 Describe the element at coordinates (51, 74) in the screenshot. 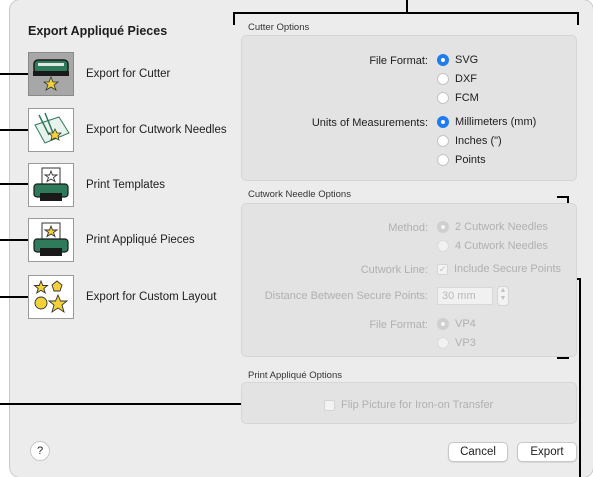

I see `cutter-icon` at that location.